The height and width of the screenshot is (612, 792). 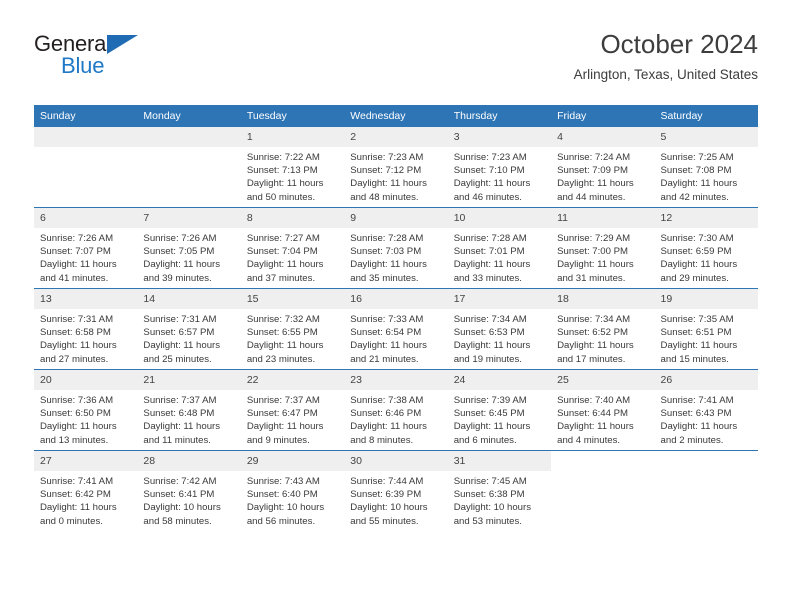 What do you see at coordinates (281, 197) in the screenshot?
I see `sun-info-daylight2: and 50 minutes.` at bounding box center [281, 197].